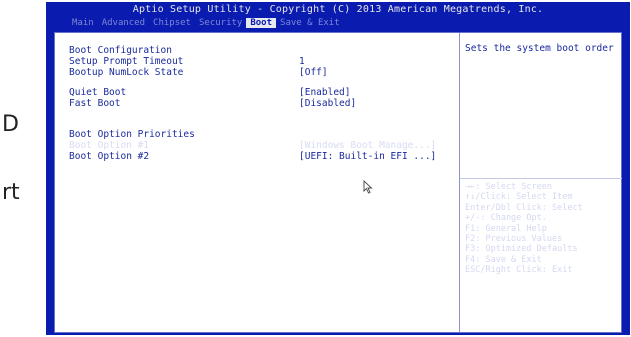 The image size is (631, 337). I want to click on key-help-item: ESC/Right Click: Exit, so click(519, 270).